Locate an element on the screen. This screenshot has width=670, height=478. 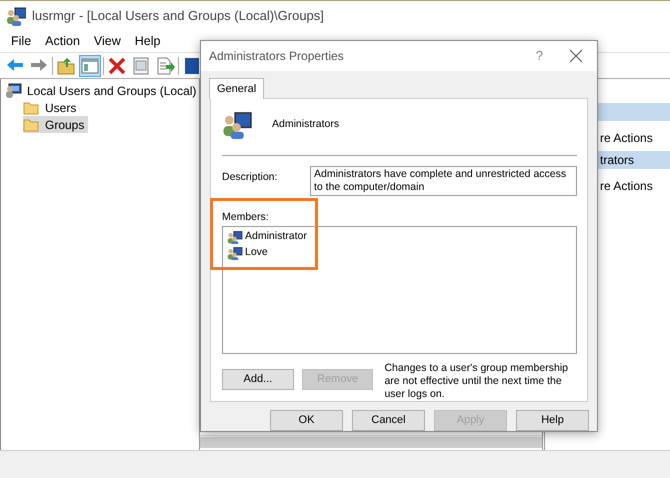
dialog-button: Help is located at coordinates (552, 420).